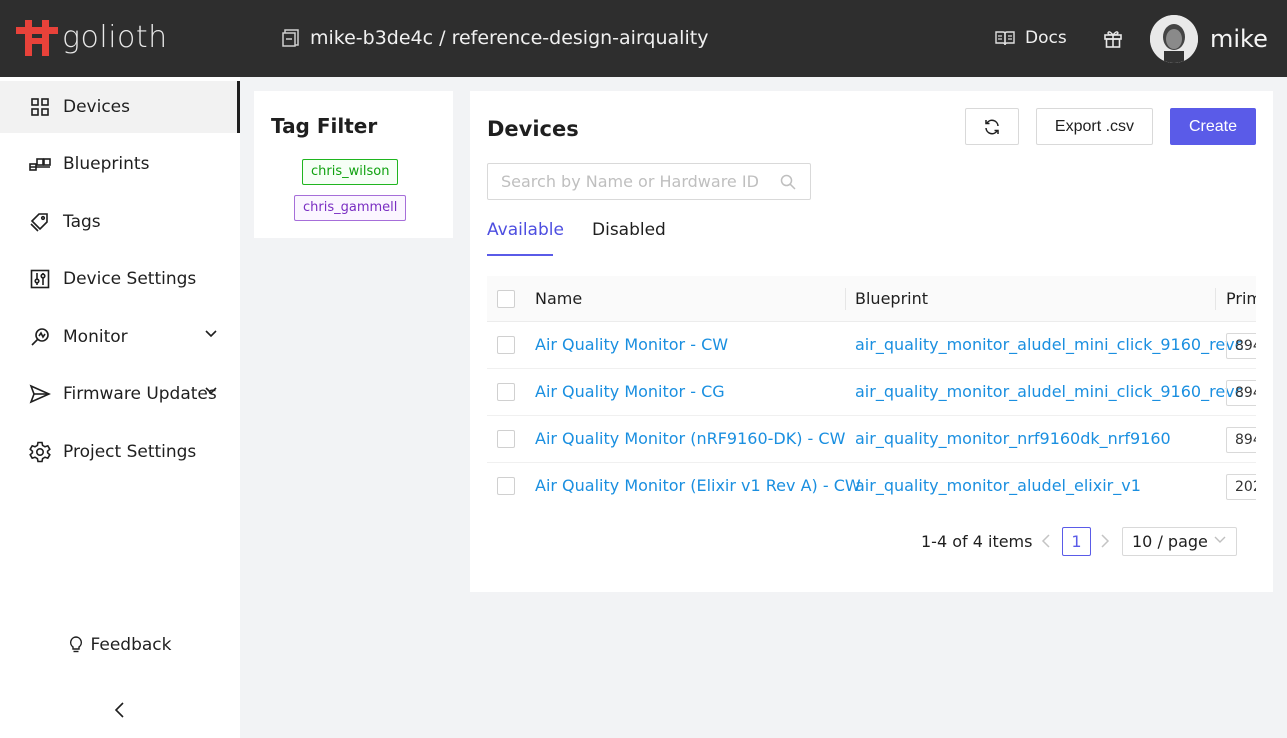  I want to click on sidebar-item-label: Project Settings, so click(130, 452).